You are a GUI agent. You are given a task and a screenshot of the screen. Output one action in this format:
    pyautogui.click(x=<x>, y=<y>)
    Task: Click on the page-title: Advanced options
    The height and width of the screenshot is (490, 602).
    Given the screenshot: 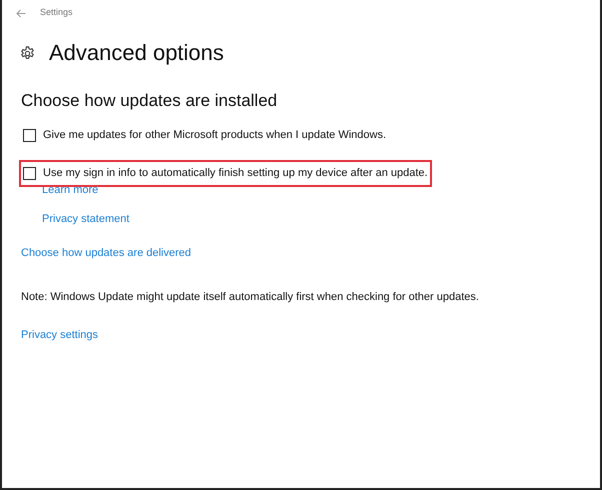 What is the action you would take?
    pyautogui.click(x=136, y=53)
    